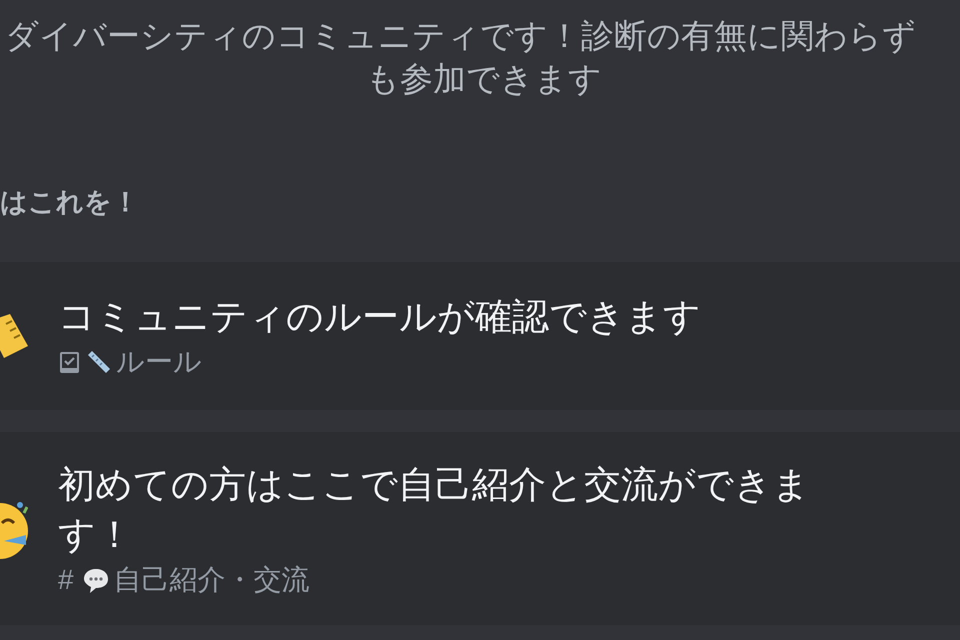 The image size is (960, 640). I want to click on description-text: も参加できます, so click(484, 79).